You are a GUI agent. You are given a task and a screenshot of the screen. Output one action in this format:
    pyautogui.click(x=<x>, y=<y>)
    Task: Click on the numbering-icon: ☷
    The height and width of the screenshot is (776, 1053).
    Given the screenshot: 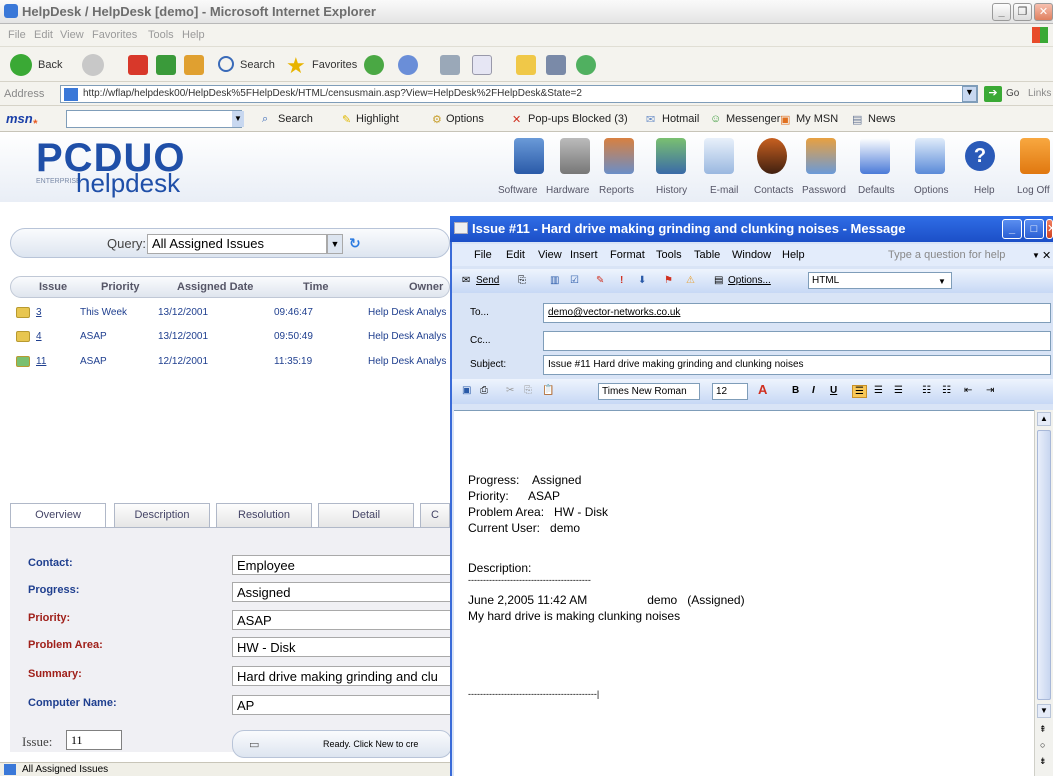 What is the action you would take?
    pyautogui.click(x=926, y=390)
    